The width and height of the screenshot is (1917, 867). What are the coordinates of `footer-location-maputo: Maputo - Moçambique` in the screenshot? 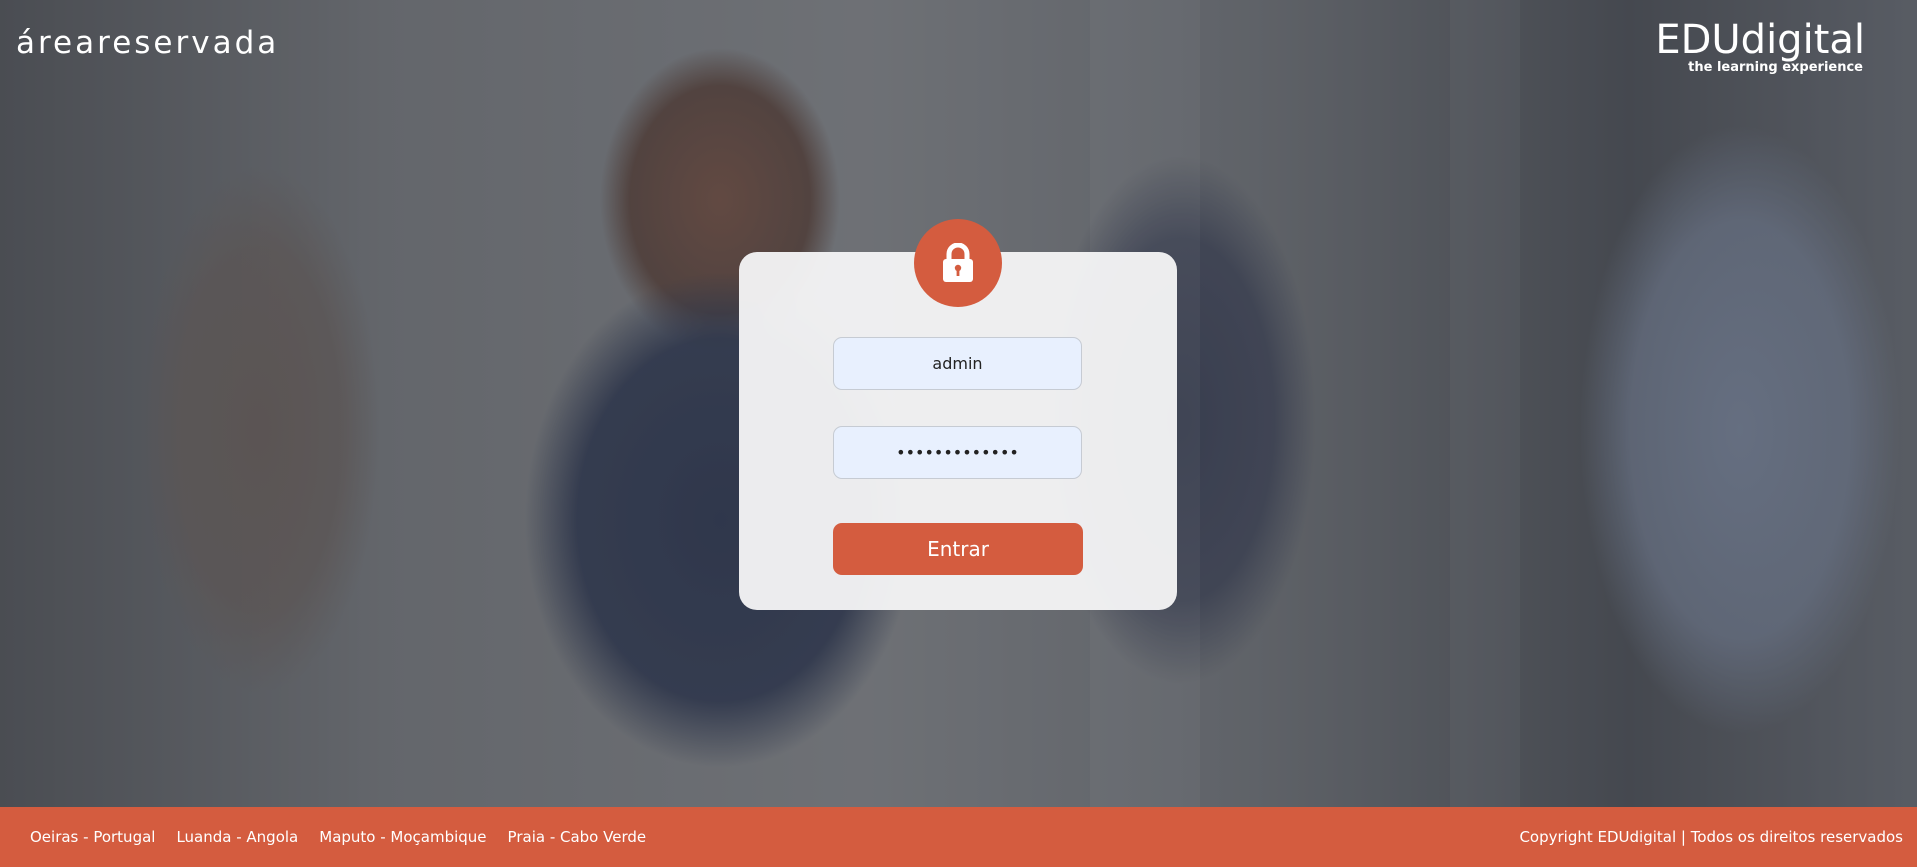 It's located at (403, 837).